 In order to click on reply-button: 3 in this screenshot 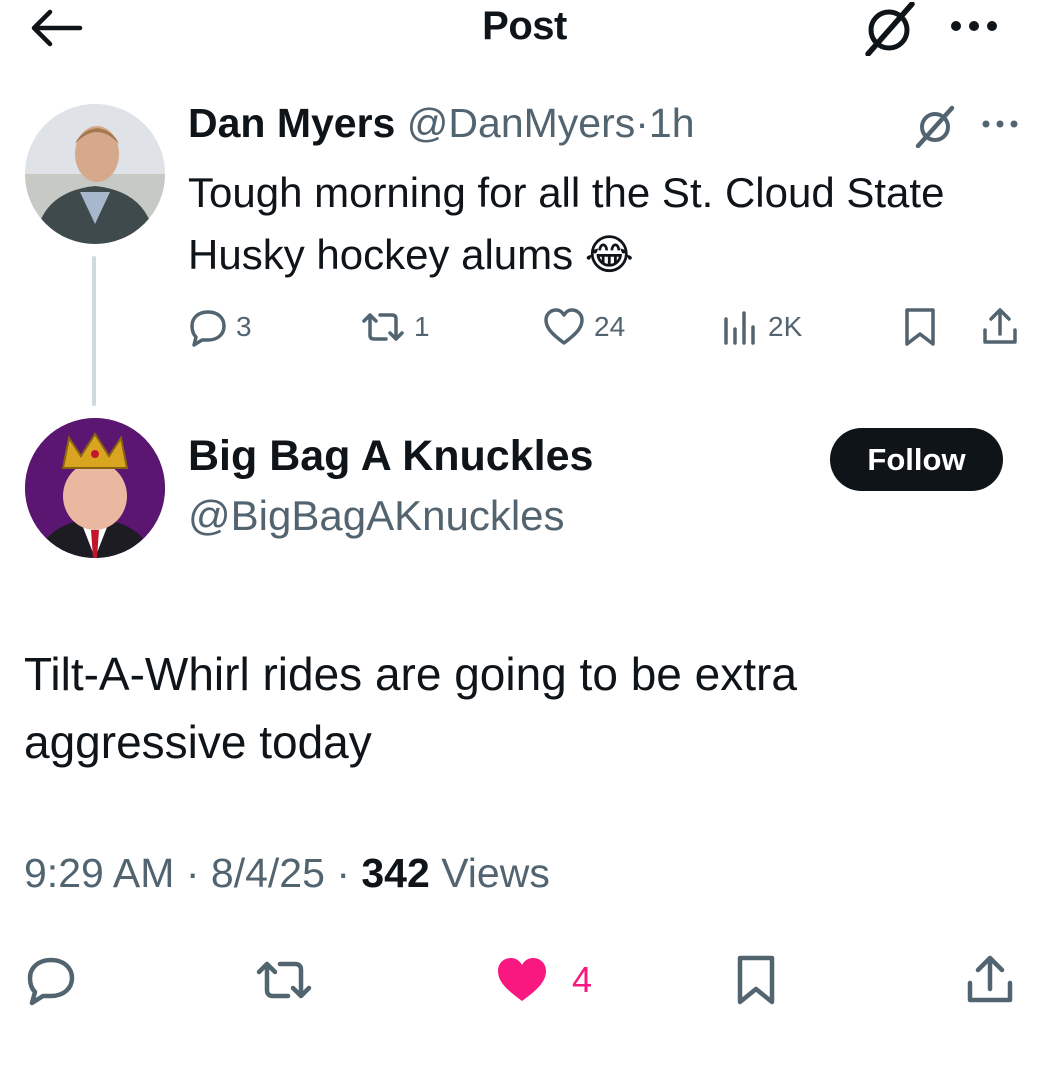, I will do `click(220, 327)`.